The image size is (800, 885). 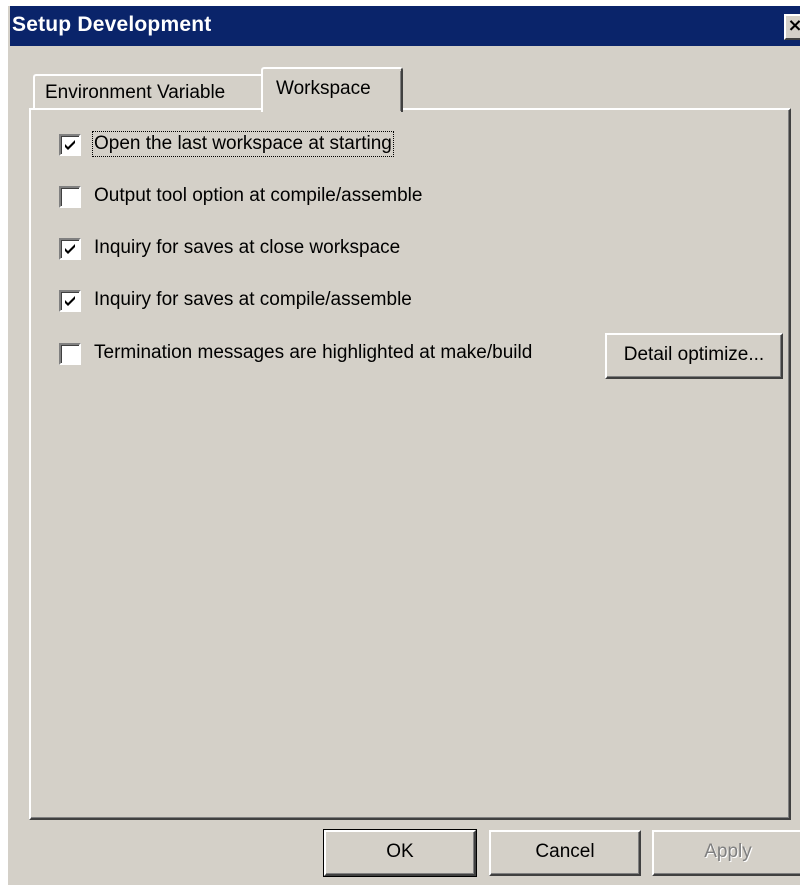 I want to click on termination-highlight-checkbox, so click(x=70, y=354).